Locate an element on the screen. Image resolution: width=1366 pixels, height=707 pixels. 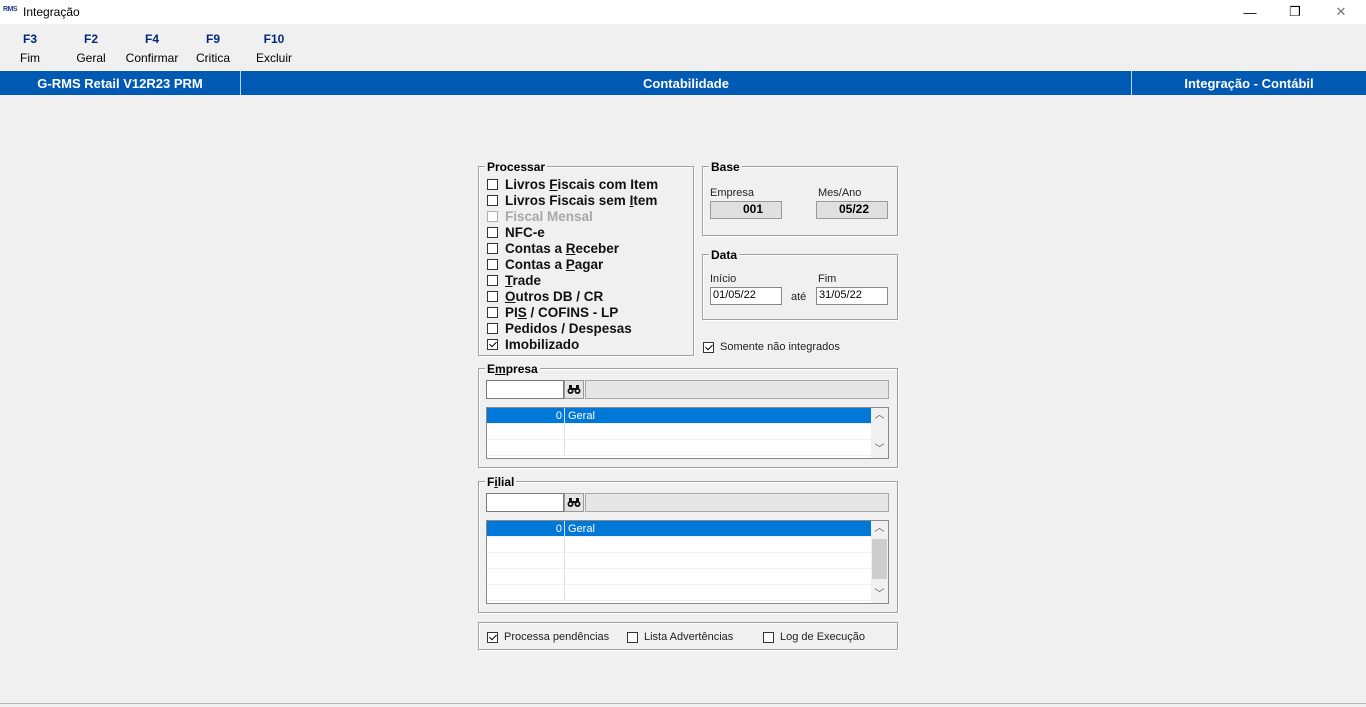
label-part: iscais com Item is located at coordinates (608, 184).